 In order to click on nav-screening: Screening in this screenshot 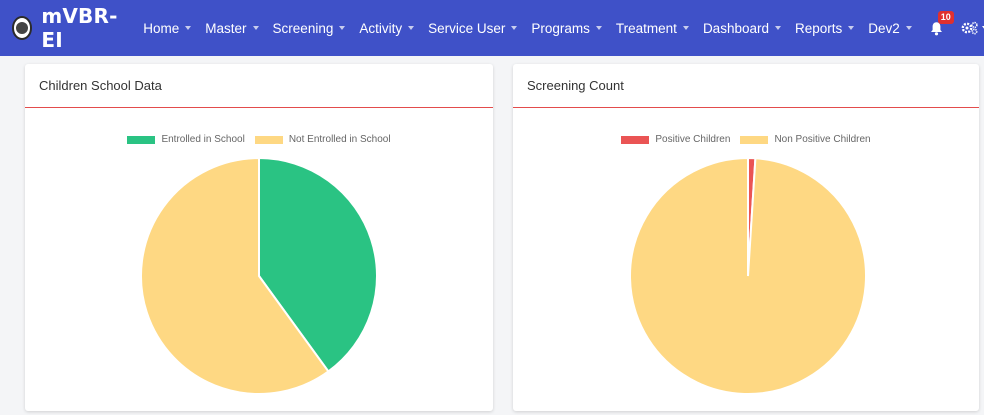, I will do `click(309, 28)`.